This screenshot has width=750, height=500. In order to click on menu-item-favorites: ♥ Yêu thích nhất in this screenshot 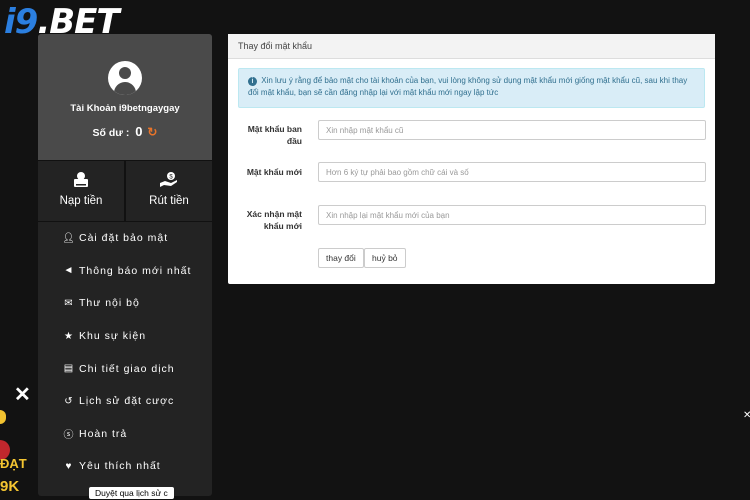, I will do `click(125, 466)`.